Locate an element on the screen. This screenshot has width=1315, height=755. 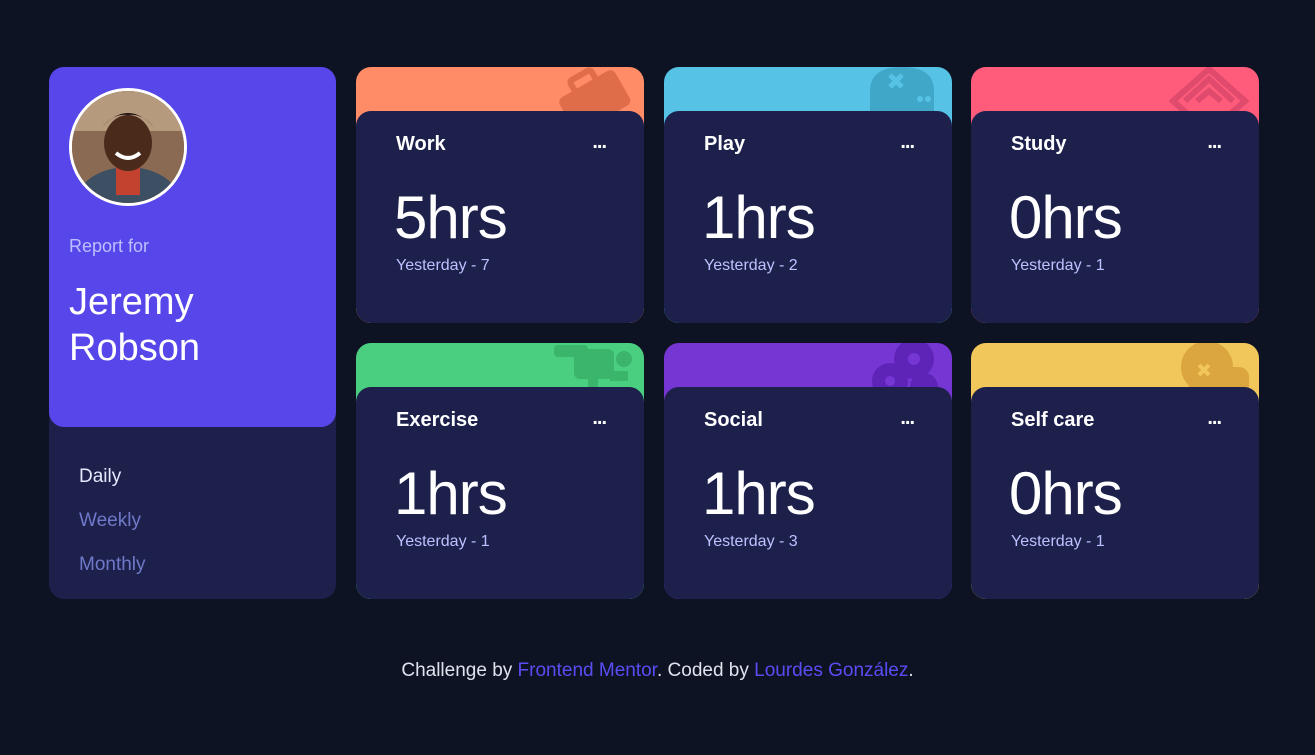
activity-card-body: Work ... 5hrs Yesterday - 7 is located at coordinates (500, 217).